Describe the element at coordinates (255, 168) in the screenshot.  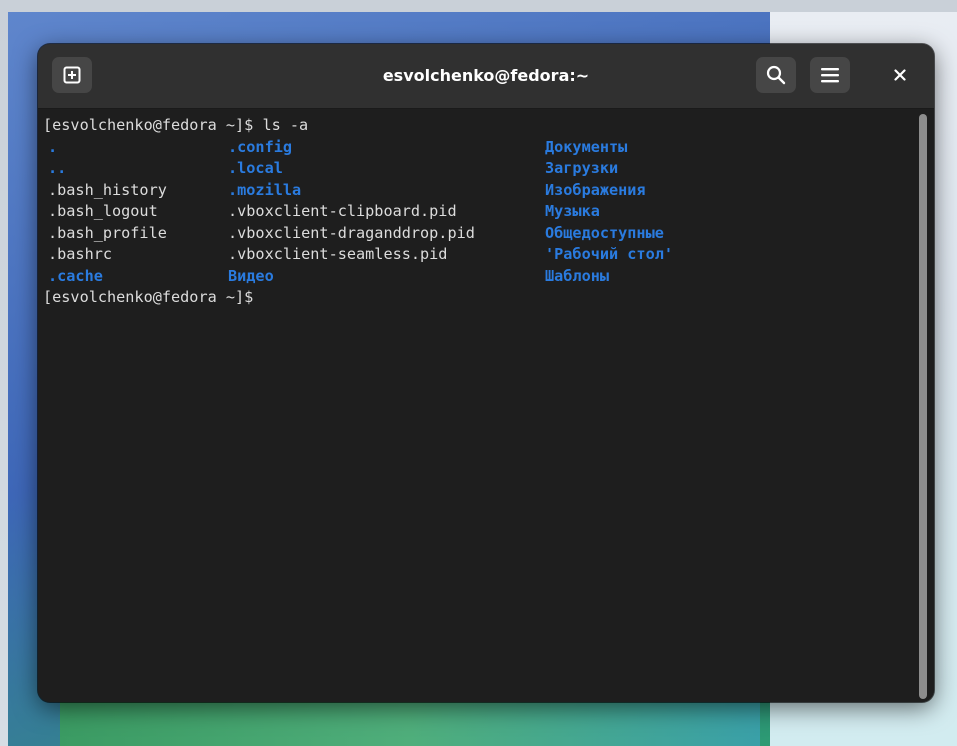
I see `directory-entry: .local` at that location.